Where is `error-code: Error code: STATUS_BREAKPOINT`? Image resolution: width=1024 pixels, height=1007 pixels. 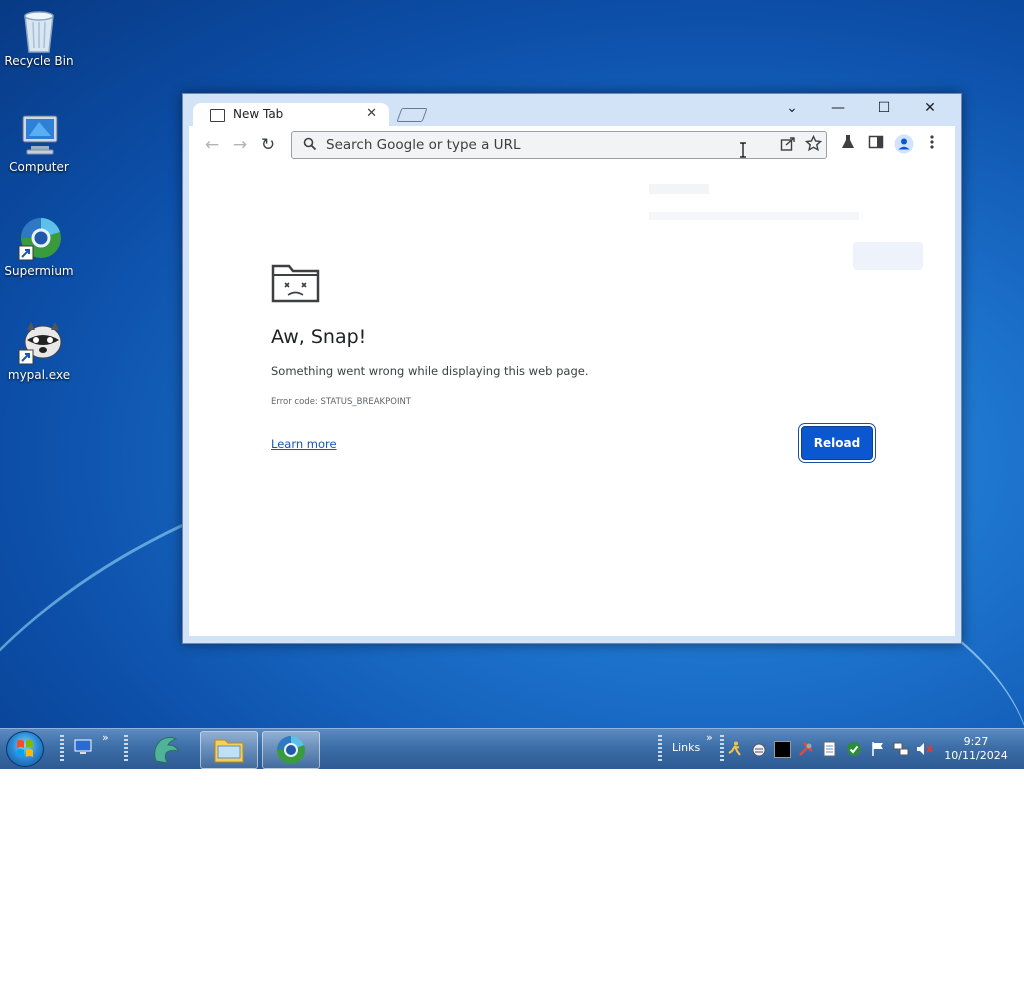
error-code: Error code: STATUS_BREAKPOINT is located at coordinates (341, 402).